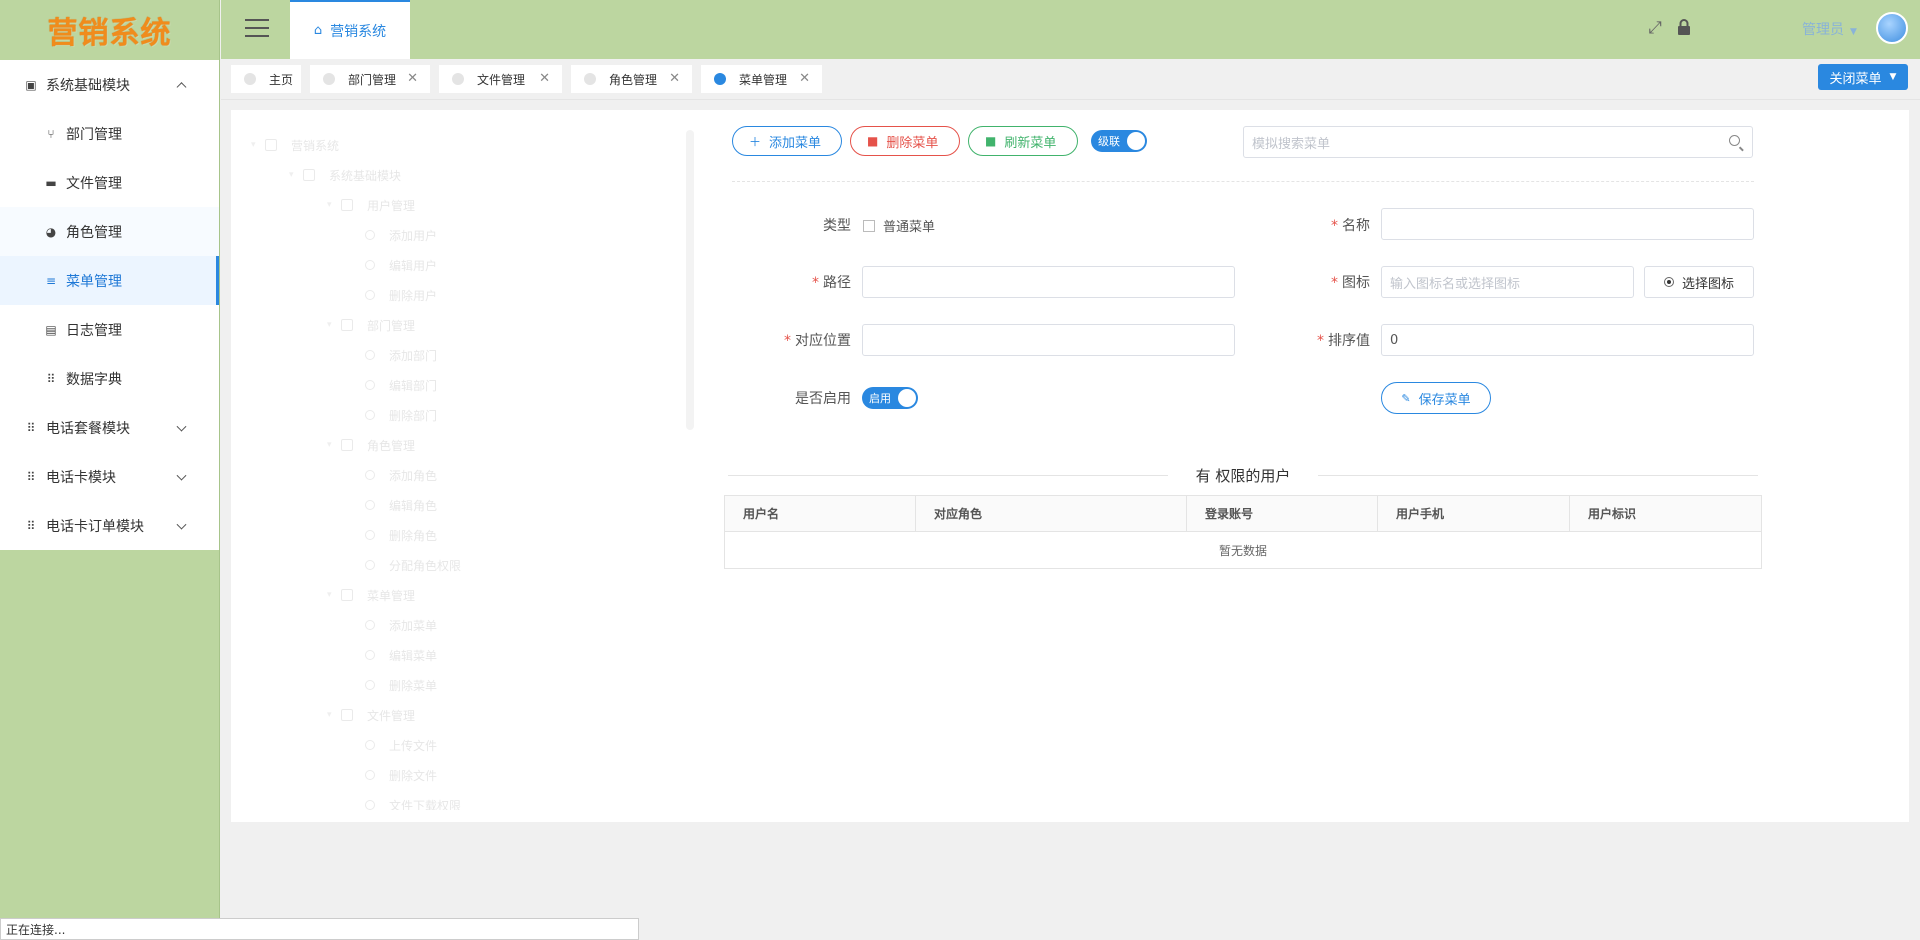 This screenshot has height=940, width=1920. What do you see at coordinates (1567, 224) in the screenshot?
I see `name-input` at bounding box center [1567, 224].